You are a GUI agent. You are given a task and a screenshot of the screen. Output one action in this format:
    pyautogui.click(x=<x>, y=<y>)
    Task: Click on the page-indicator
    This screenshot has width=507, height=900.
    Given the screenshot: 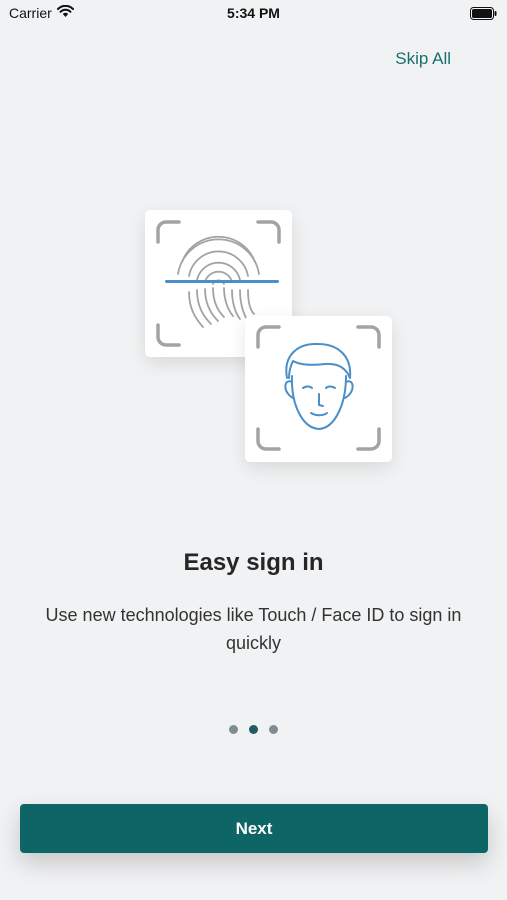 What is the action you would take?
    pyautogui.click(x=253, y=729)
    